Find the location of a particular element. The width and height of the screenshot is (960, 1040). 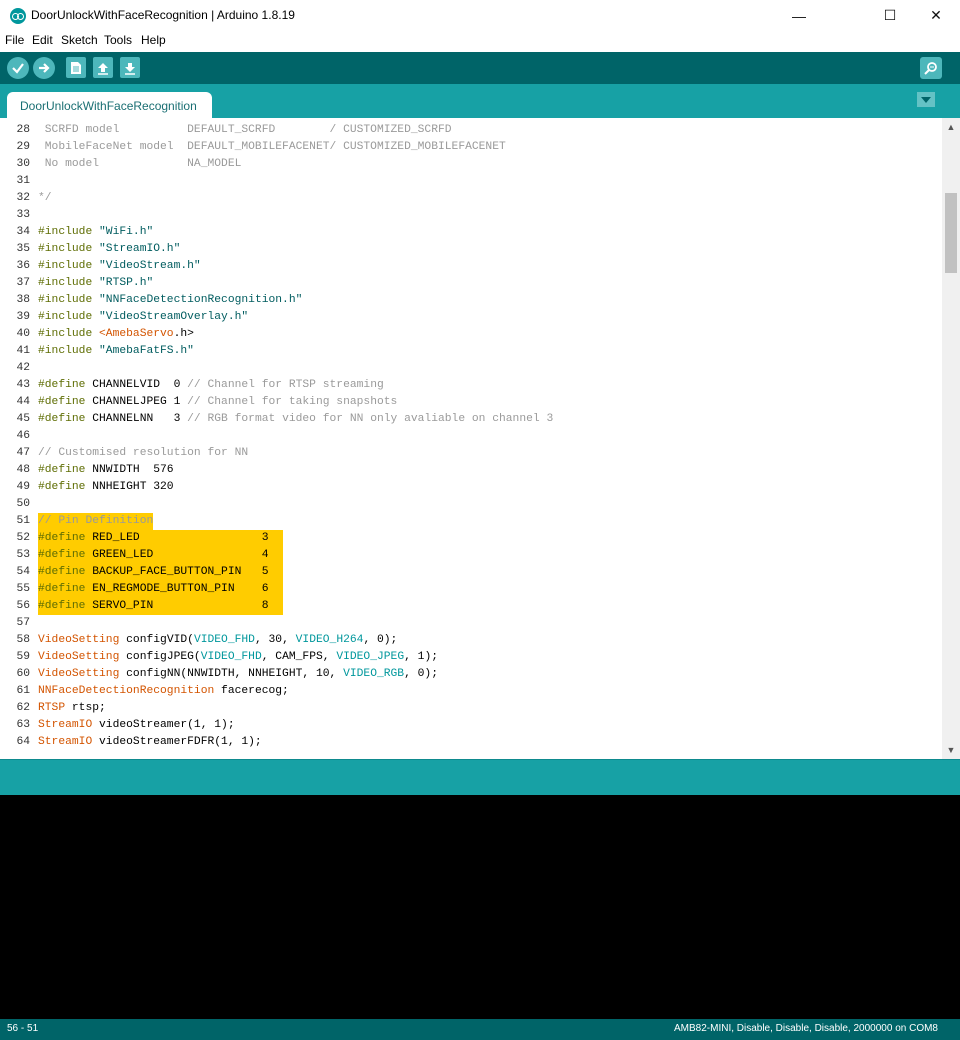

chevron-down-icon is located at coordinates (926, 99).